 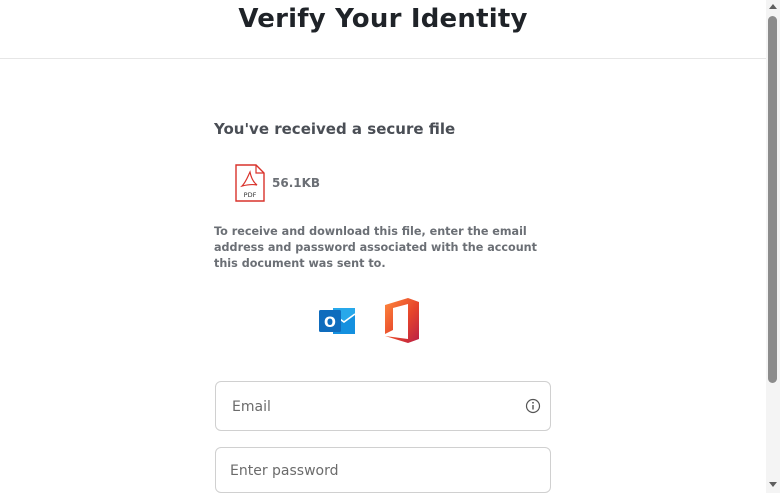 I want to click on password-field, so click(x=383, y=470).